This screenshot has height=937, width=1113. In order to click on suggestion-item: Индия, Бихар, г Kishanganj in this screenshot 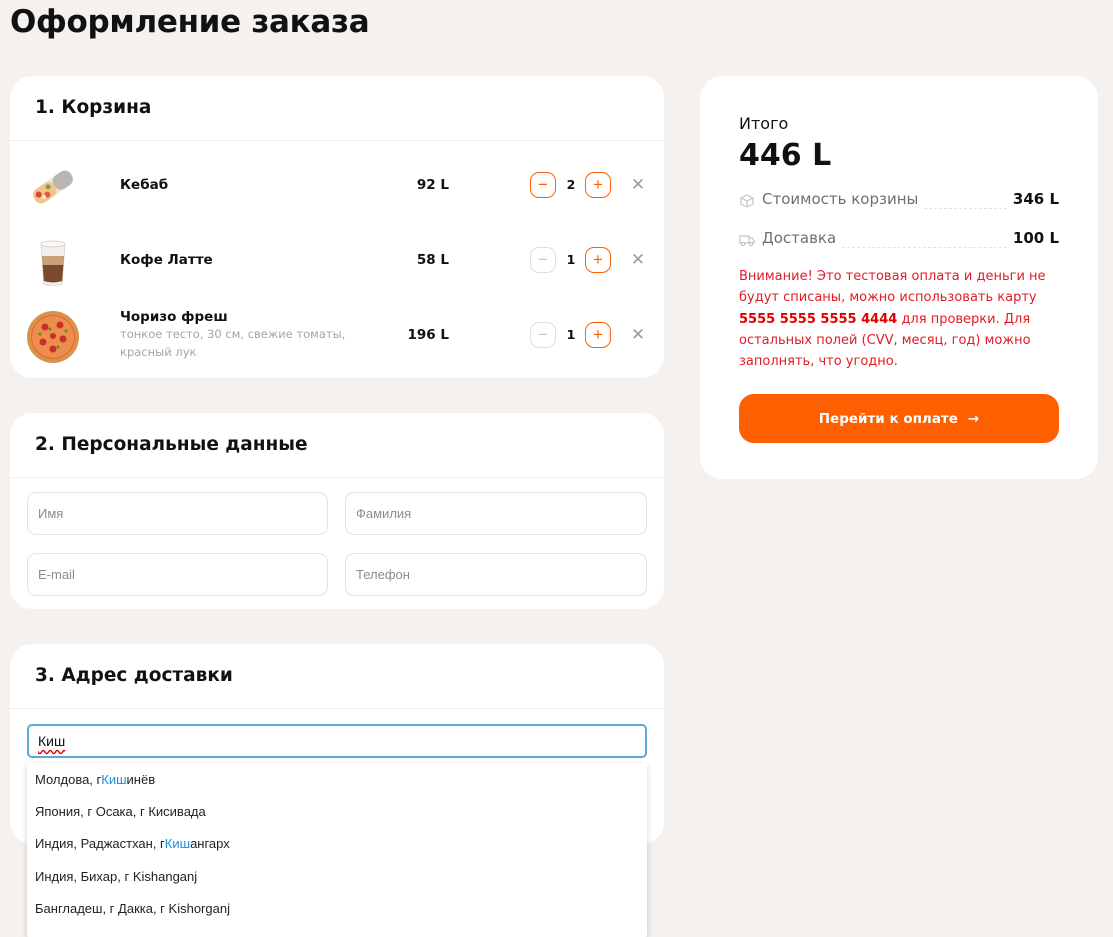, I will do `click(337, 876)`.